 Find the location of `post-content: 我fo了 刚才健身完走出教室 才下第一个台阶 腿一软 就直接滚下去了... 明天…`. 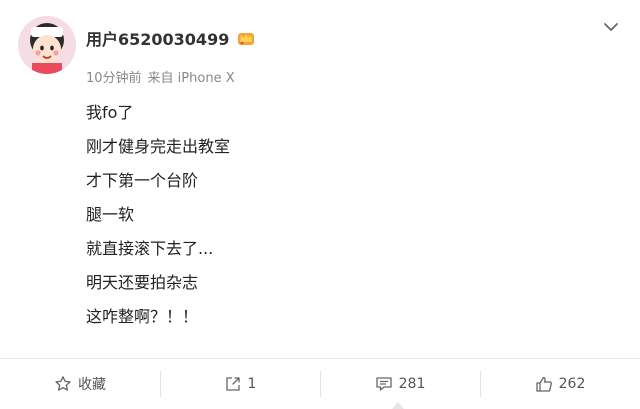

post-content: 我fo了 刚才健身完走出教室 才下第一个台阶 腿一软 就直接滚下去了... 明天… is located at coordinates (158, 215).